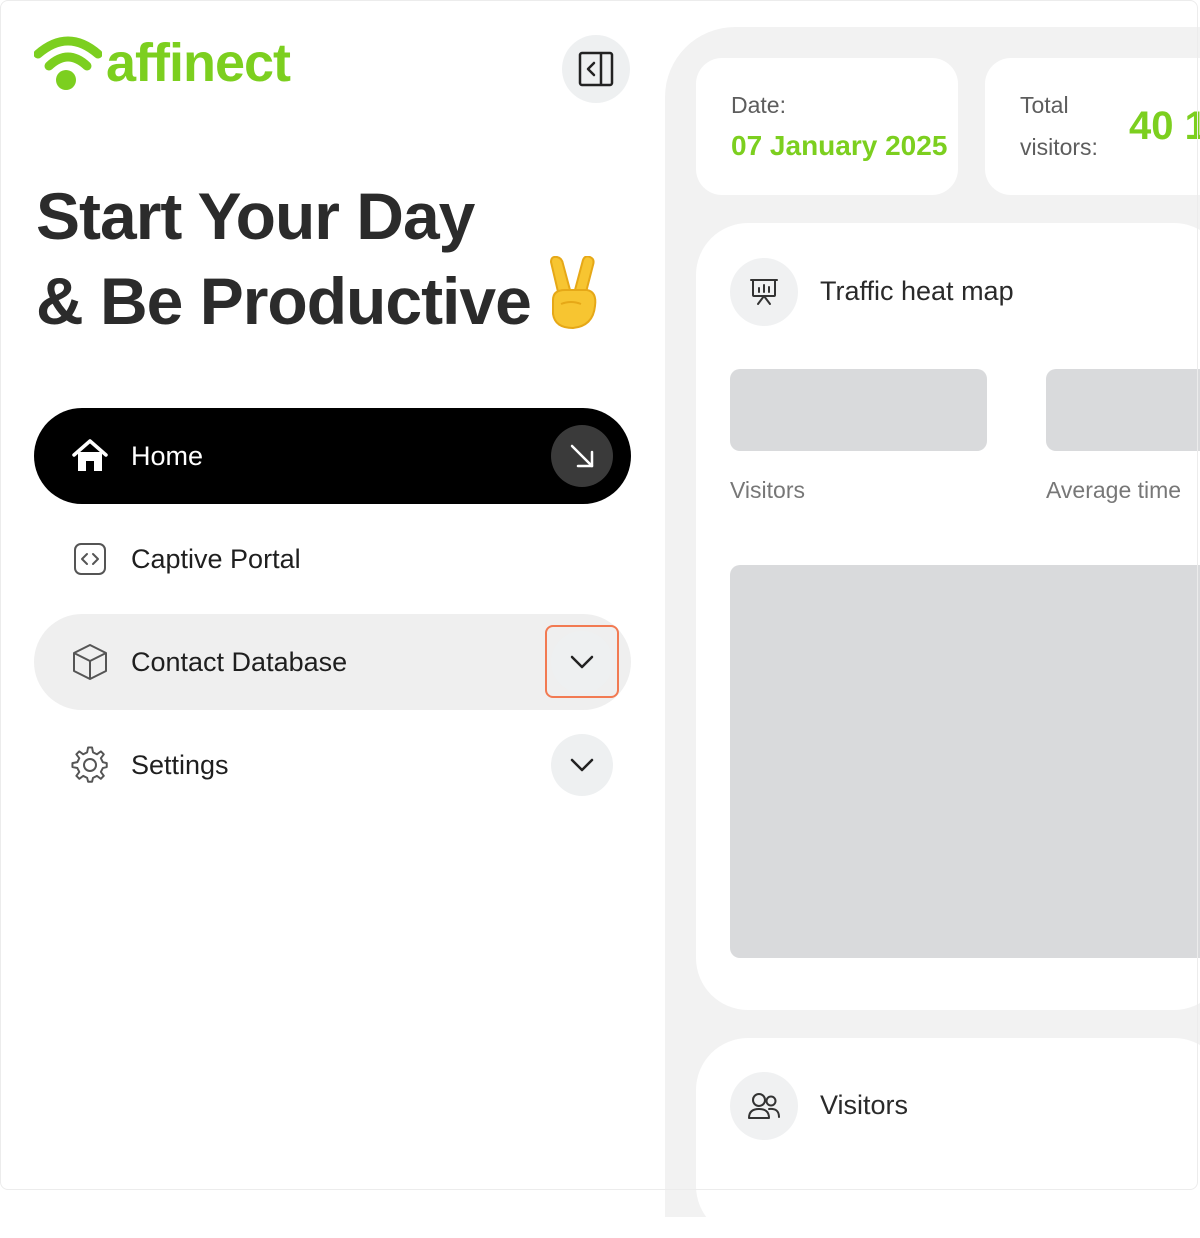 The width and height of the screenshot is (1200, 1238). I want to click on brand-name: affinect, so click(198, 63).